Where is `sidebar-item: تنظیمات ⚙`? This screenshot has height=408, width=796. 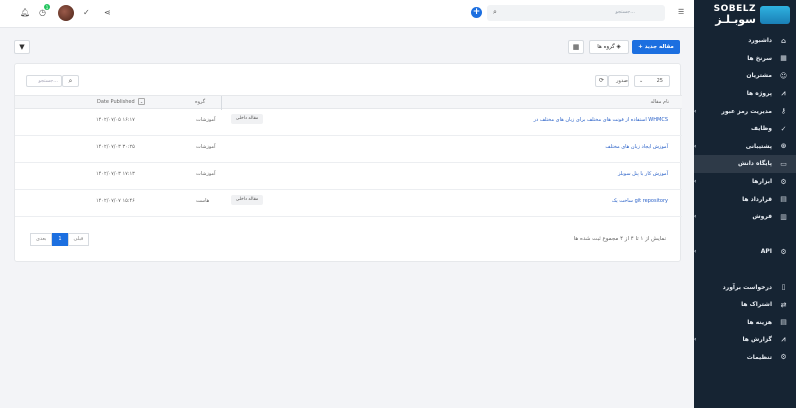
sidebar-item: تنظیمات ⚙ is located at coordinates (745, 358).